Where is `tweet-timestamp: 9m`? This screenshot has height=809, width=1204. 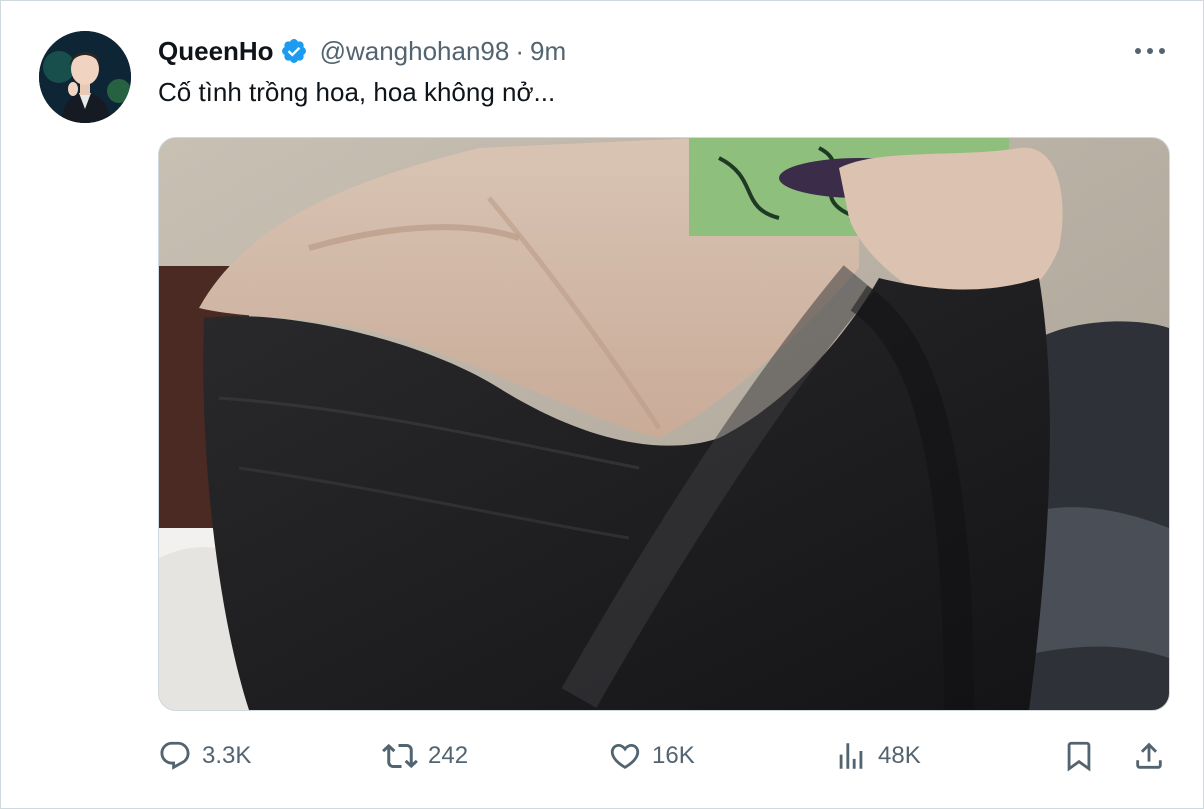 tweet-timestamp: 9m is located at coordinates (548, 51).